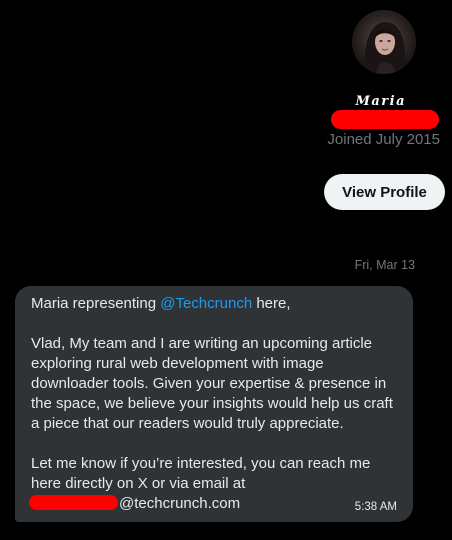 The width and height of the screenshot is (452, 540). Describe the element at coordinates (384, 192) in the screenshot. I see `view-profile-button: View Profile` at that location.